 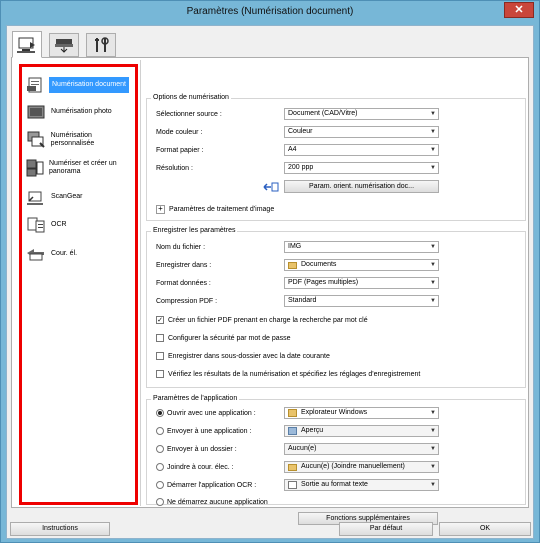 What do you see at coordinates (361, 301) in the screenshot?
I see `pdf-compression-select: Standard ▼` at bounding box center [361, 301].